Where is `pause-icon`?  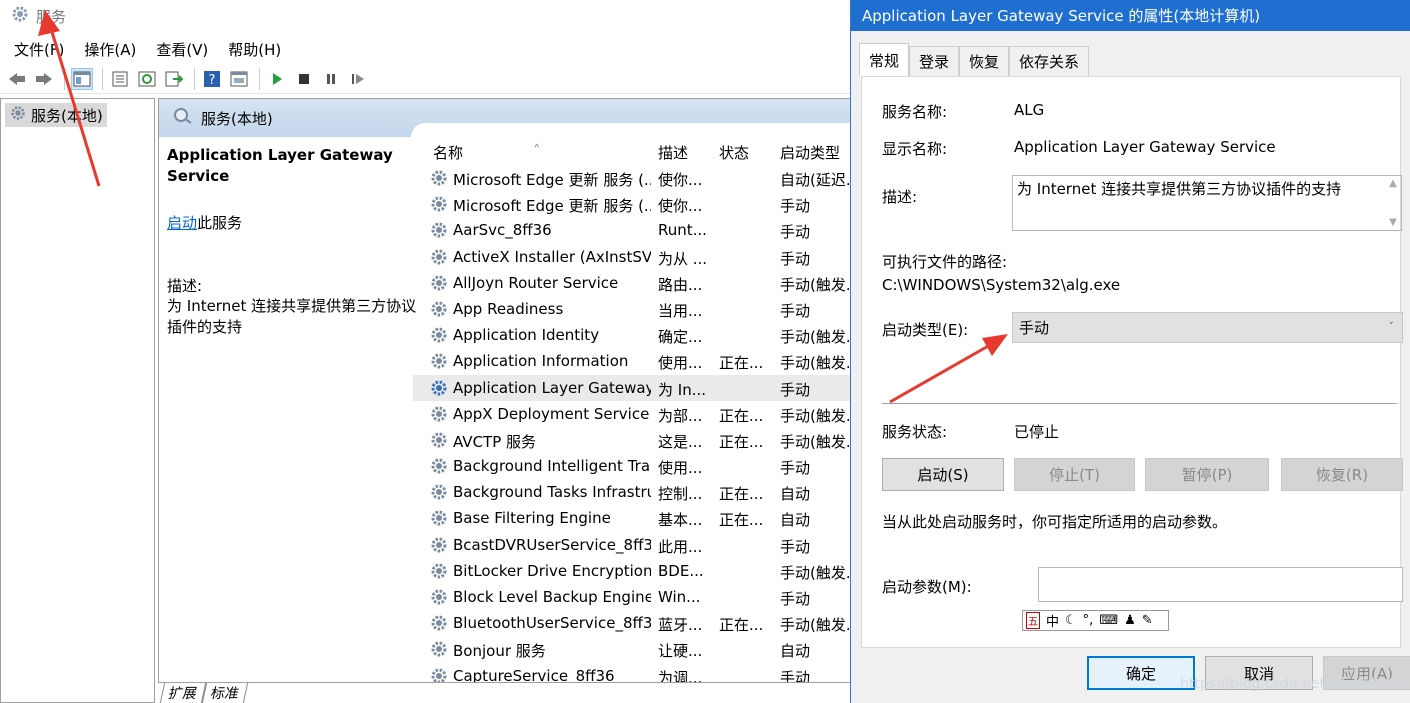
pause-icon is located at coordinates (331, 79).